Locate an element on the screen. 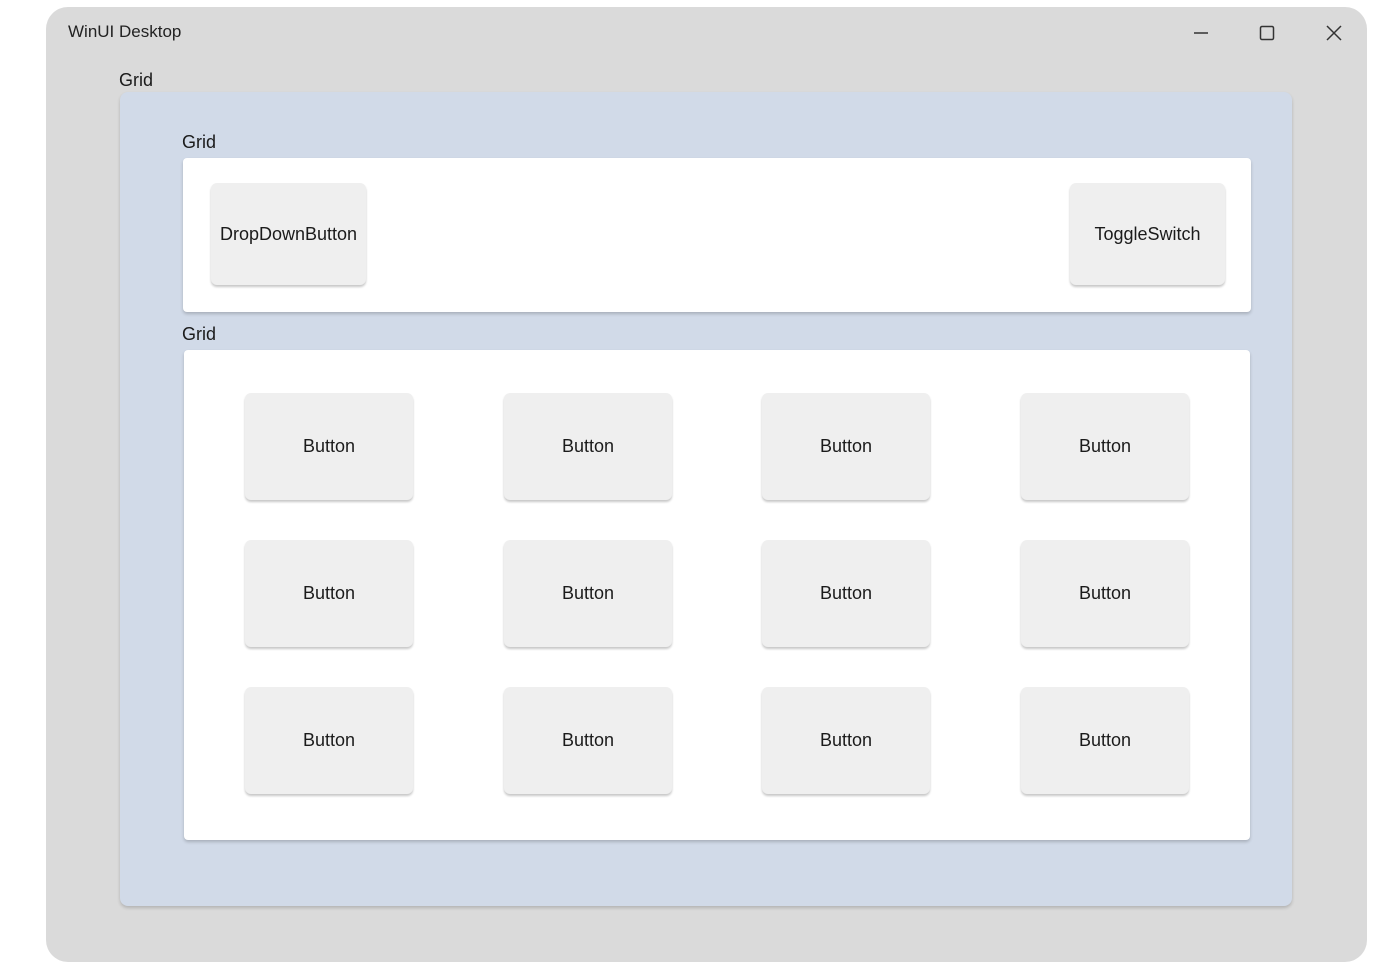 This screenshot has height=972, width=1400. grid-button-4: Button is located at coordinates (1105, 446).